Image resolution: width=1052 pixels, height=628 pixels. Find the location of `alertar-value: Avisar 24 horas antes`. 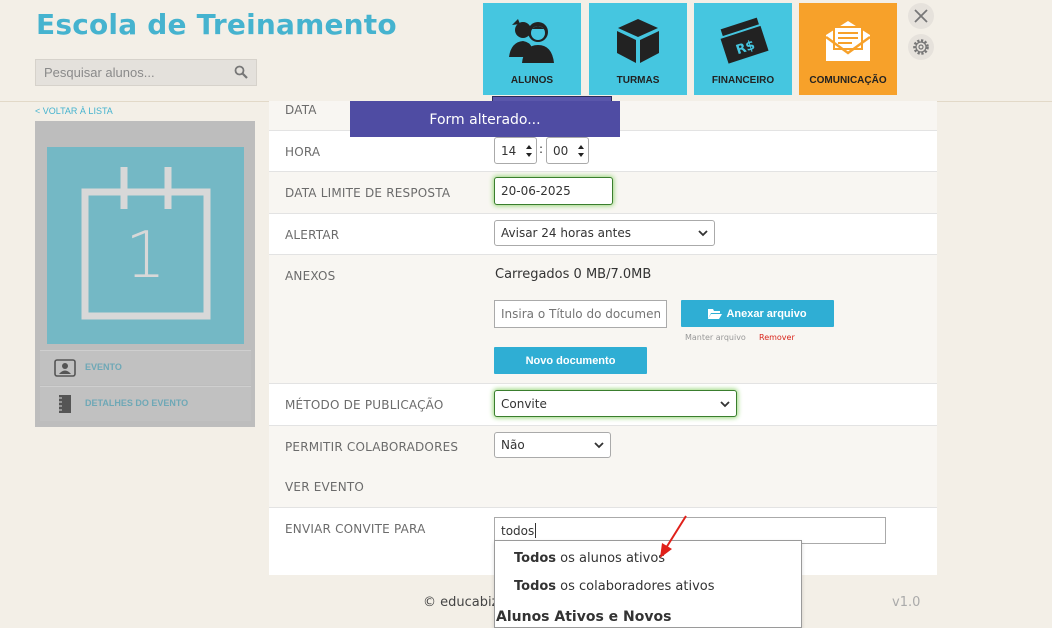

alertar-value: Avisar 24 horas antes is located at coordinates (566, 233).